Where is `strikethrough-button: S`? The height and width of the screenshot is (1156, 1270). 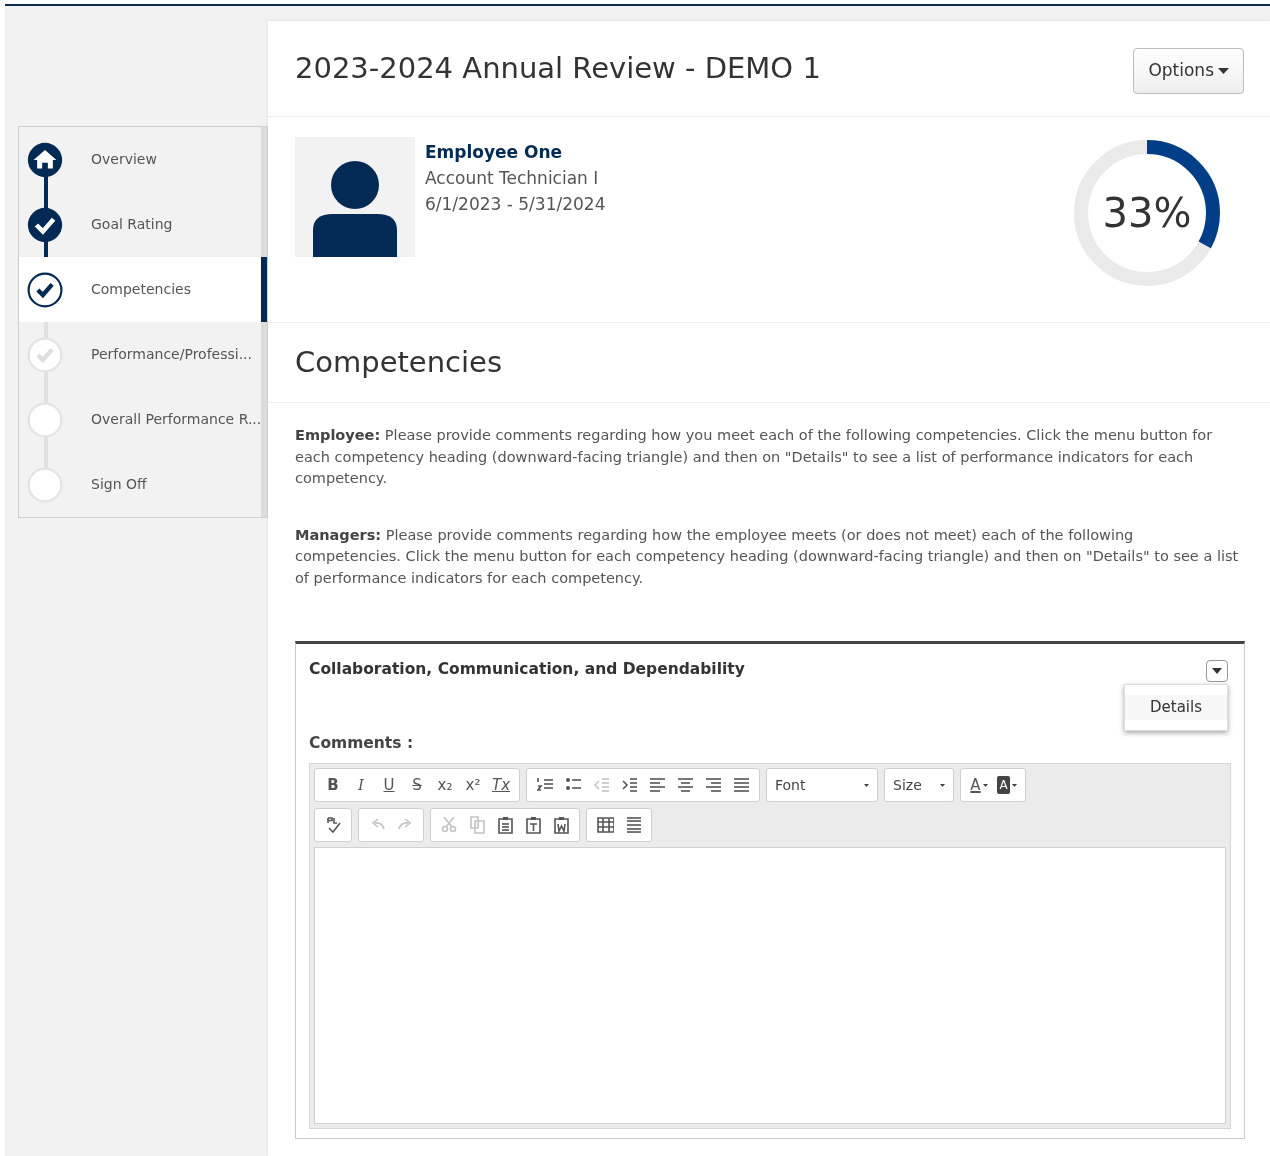
strikethrough-button: S is located at coordinates (417, 785).